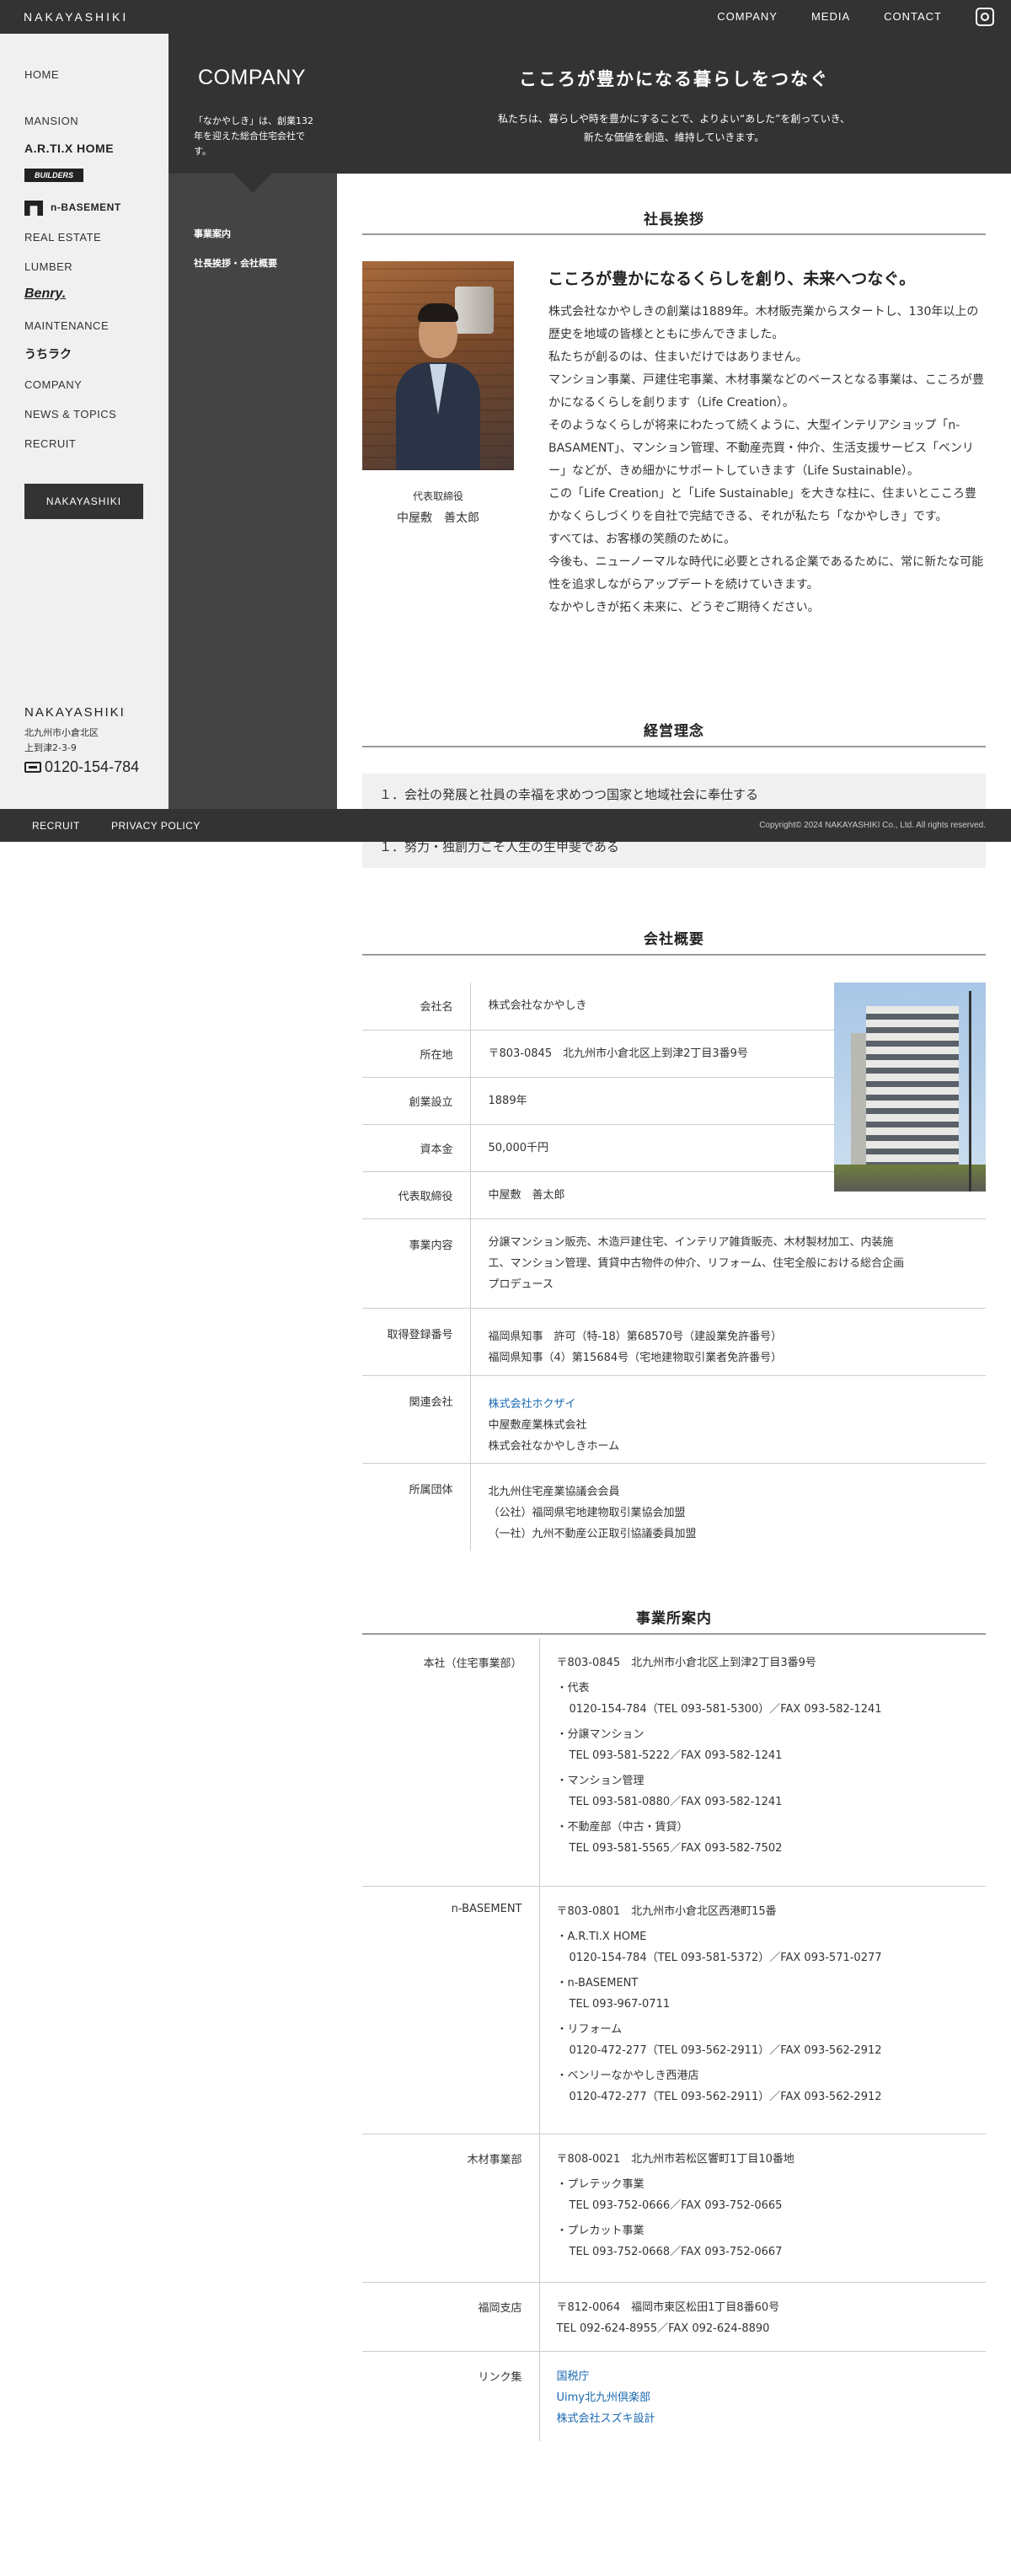 This screenshot has height=2576, width=1011. What do you see at coordinates (674, 234) in the screenshot?
I see `greeting-divider` at bounding box center [674, 234].